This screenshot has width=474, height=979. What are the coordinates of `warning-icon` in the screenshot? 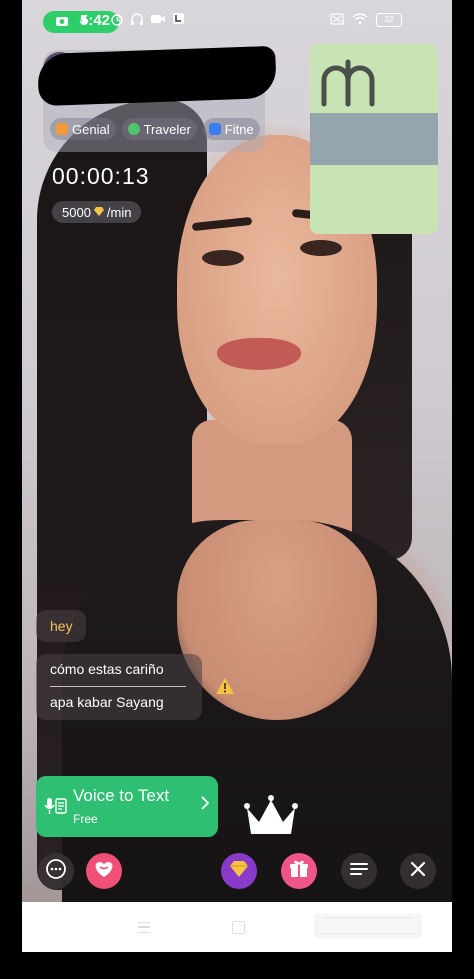 It's located at (225, 688).